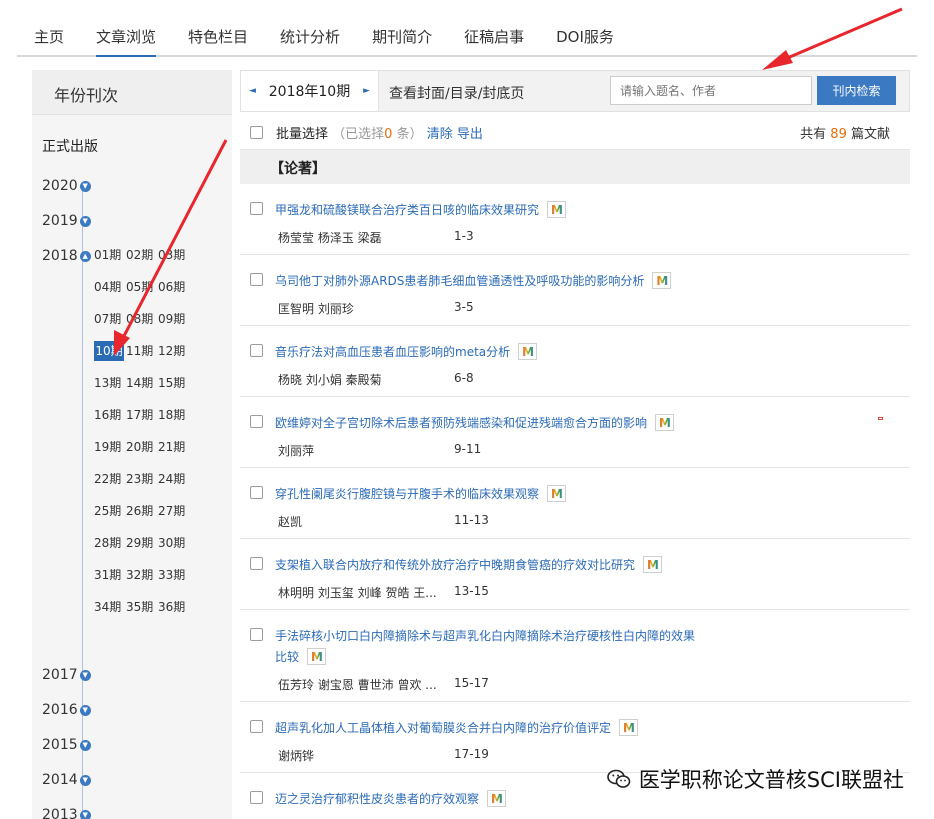 The image size is (934, 819). What do you see at coordinates (110, 415) in the screenshot?
I see `issue-link: 16期` at bounding box center [110, 415].